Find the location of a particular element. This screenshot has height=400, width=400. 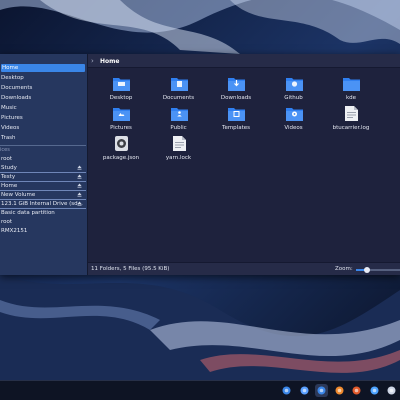

sidebar-device-item: New Volume is located at coordinates (43, 195).